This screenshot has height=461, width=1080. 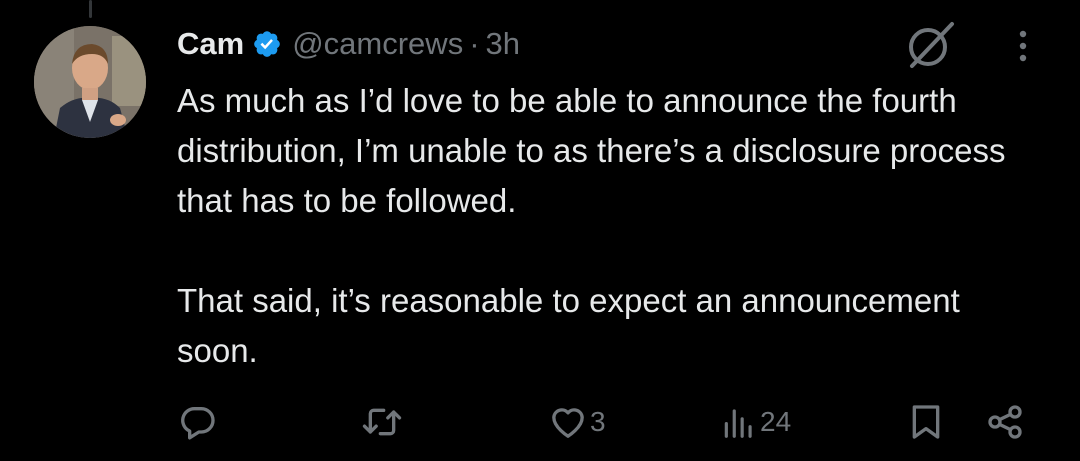 What do you see at coordinates (776, 421) in the screenshot?
I see `views-count: 24` at bounding box center [776, 421].